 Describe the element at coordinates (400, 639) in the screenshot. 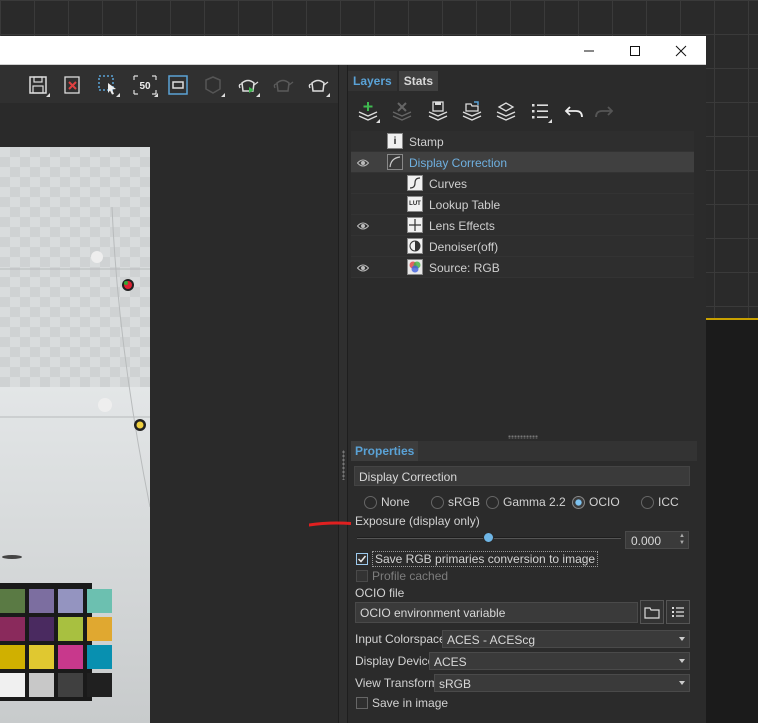

I see `input-colorspace-label: Input Colorspace` at that location.